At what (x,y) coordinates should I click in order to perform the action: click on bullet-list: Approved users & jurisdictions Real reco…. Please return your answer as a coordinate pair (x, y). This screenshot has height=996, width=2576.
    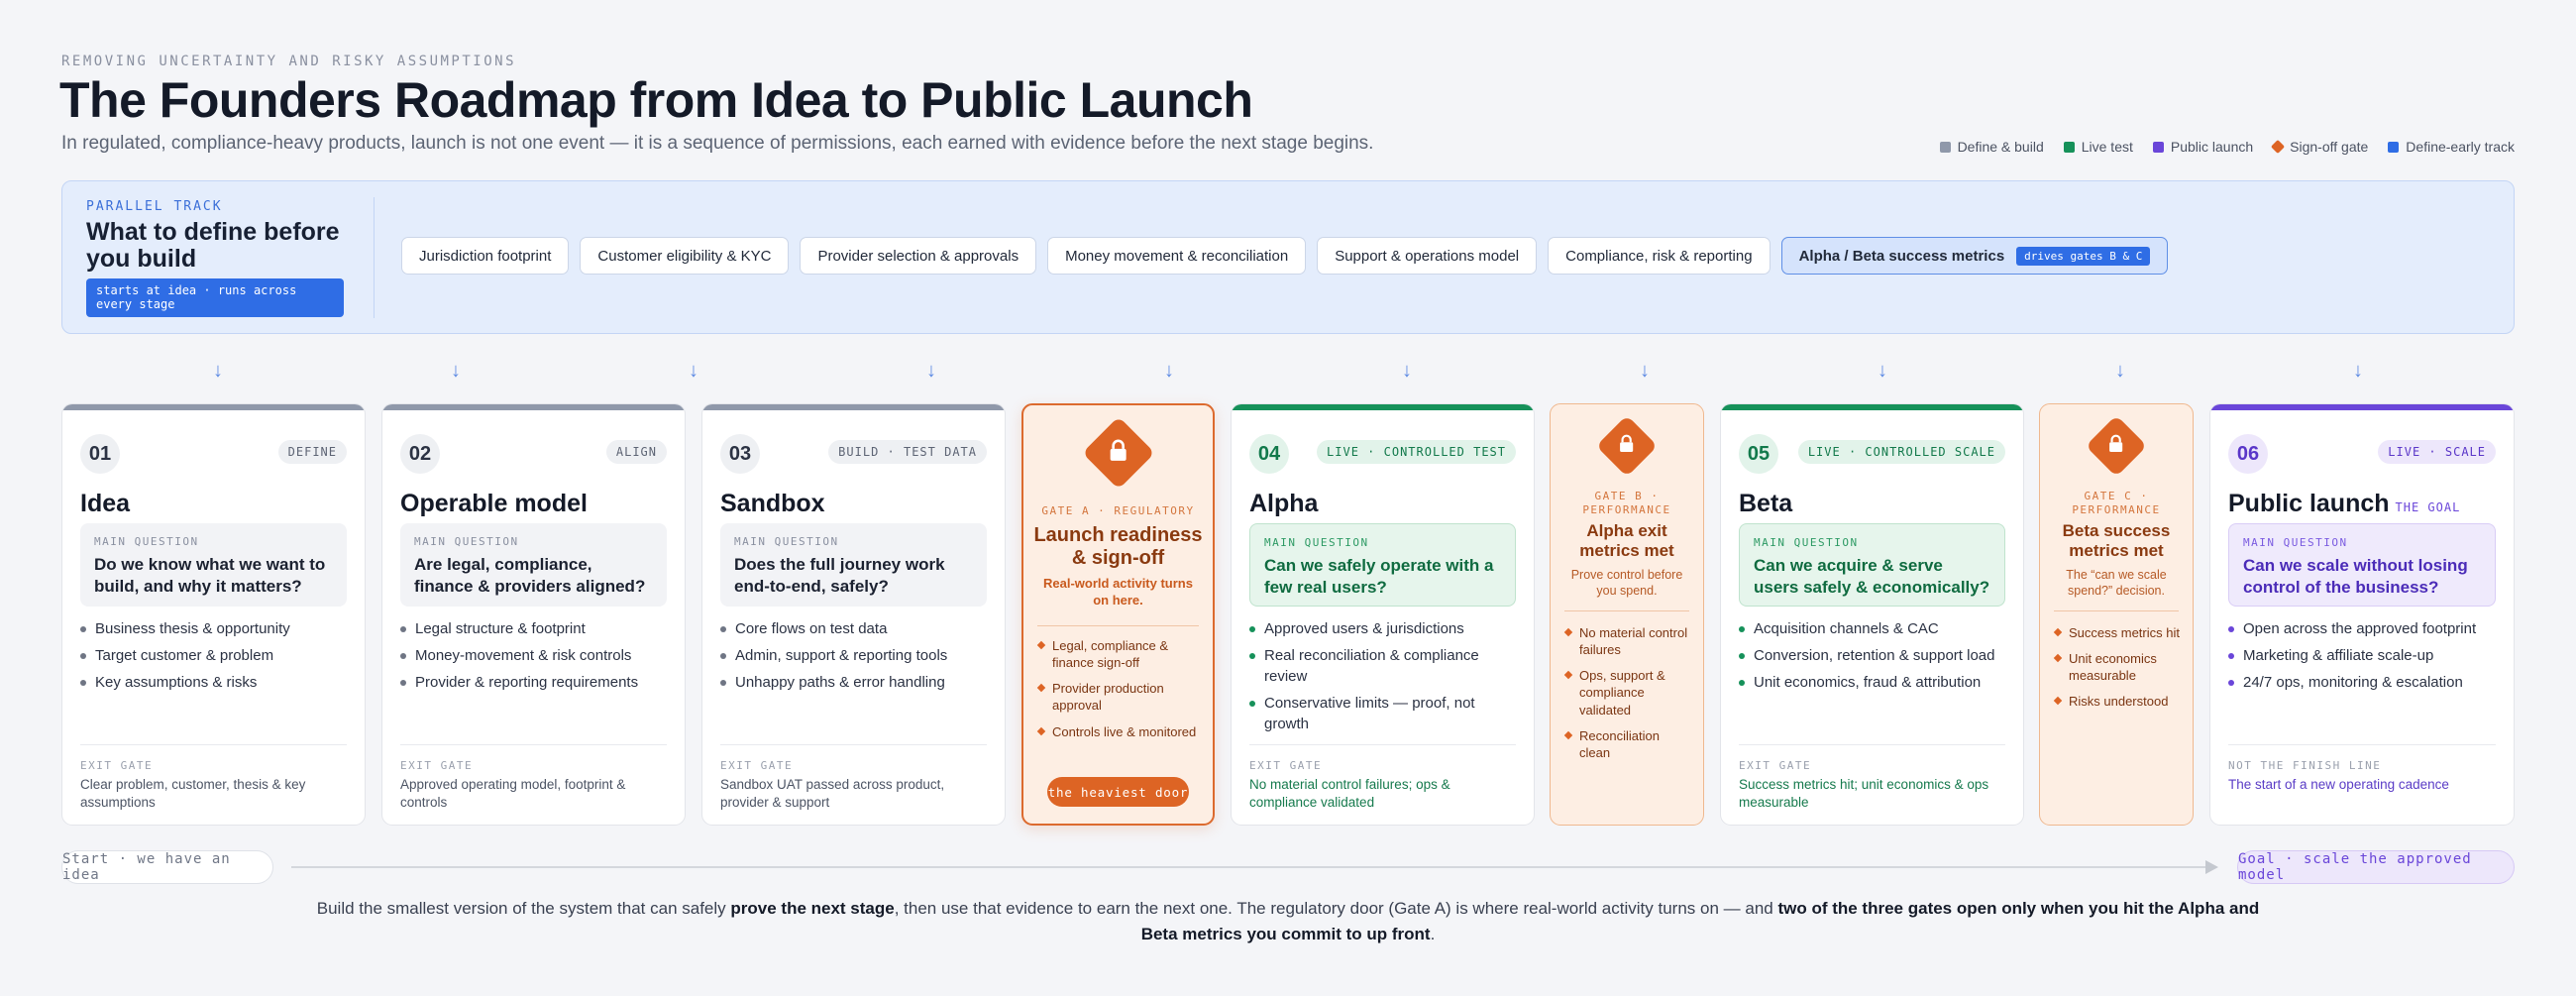
    Looking at the image, I should click on (1382, 679).